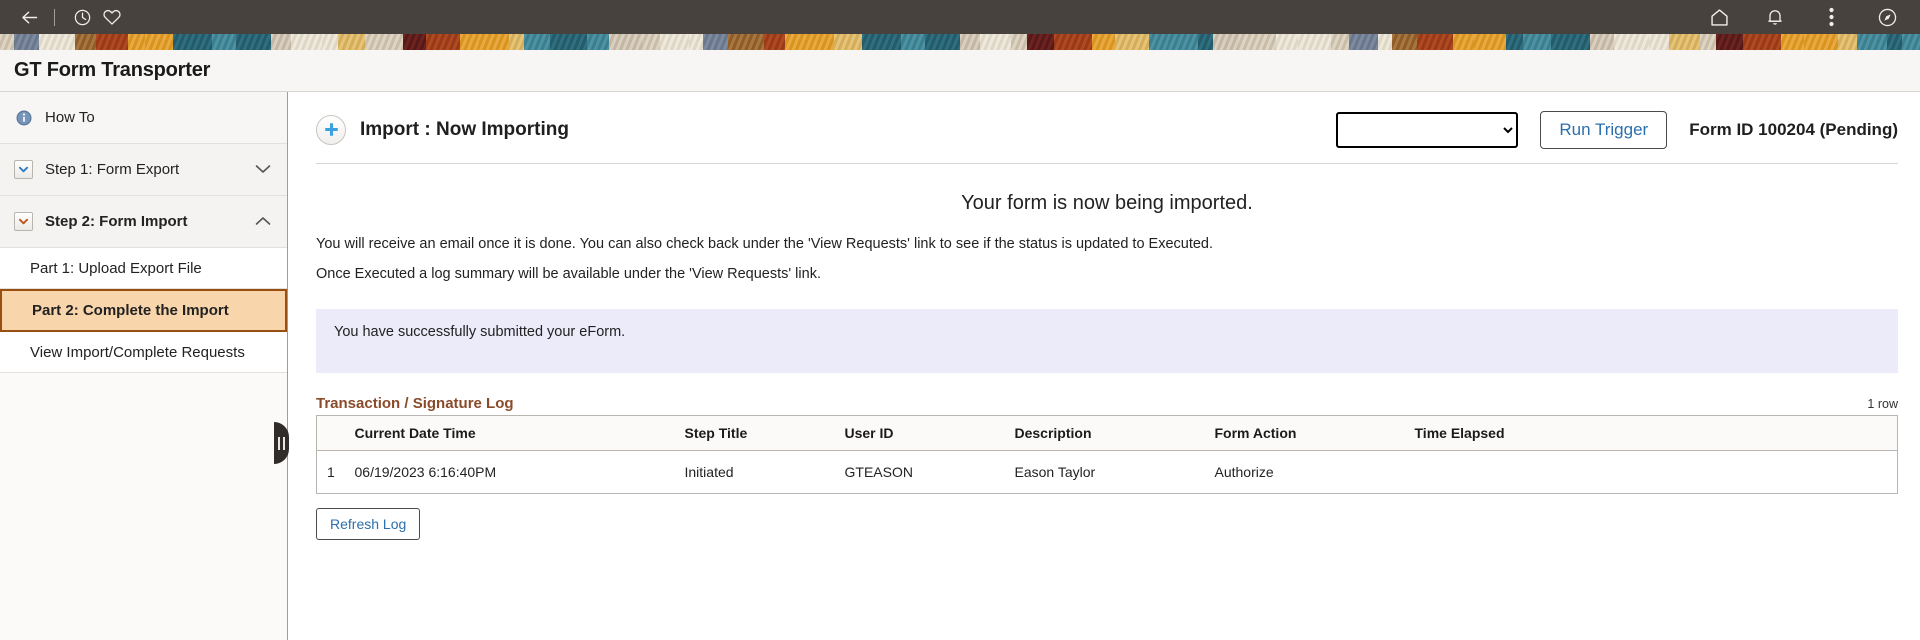 The image size is (1920, 640). Describe the element at coordinates (112, 169) in the screenshot. I see `sidebar-item-label: Step 1: Form Export` at that location.